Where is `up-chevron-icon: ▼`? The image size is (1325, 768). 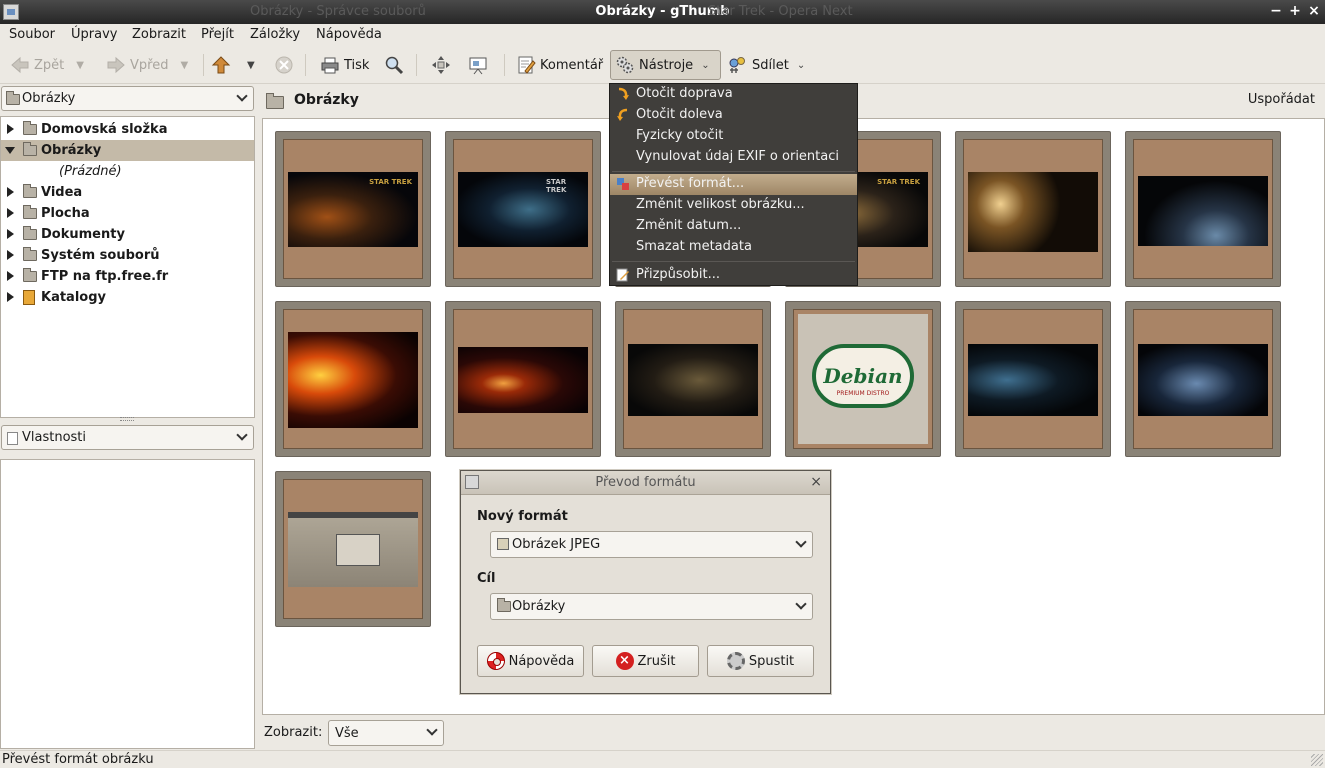 up-chevron-icon: ▼ is located at coordinates (251, 65).